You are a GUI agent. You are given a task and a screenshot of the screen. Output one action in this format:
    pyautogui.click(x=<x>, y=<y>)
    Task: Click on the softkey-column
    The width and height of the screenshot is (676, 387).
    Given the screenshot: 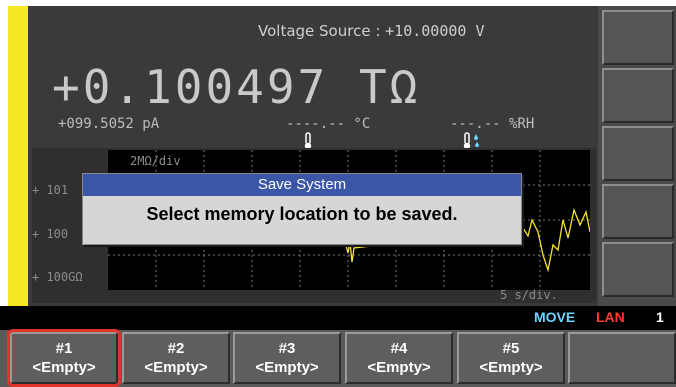 What is the action you would take?
    pyautogui.click(x=637, y=156)
    